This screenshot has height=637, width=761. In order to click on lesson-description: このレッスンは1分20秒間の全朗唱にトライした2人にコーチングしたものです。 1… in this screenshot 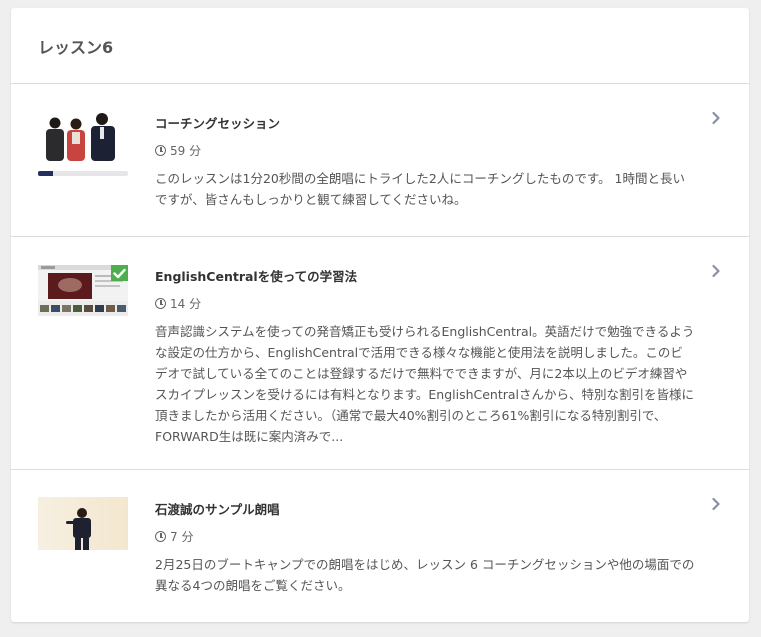, I will do `click(420, 189)`.